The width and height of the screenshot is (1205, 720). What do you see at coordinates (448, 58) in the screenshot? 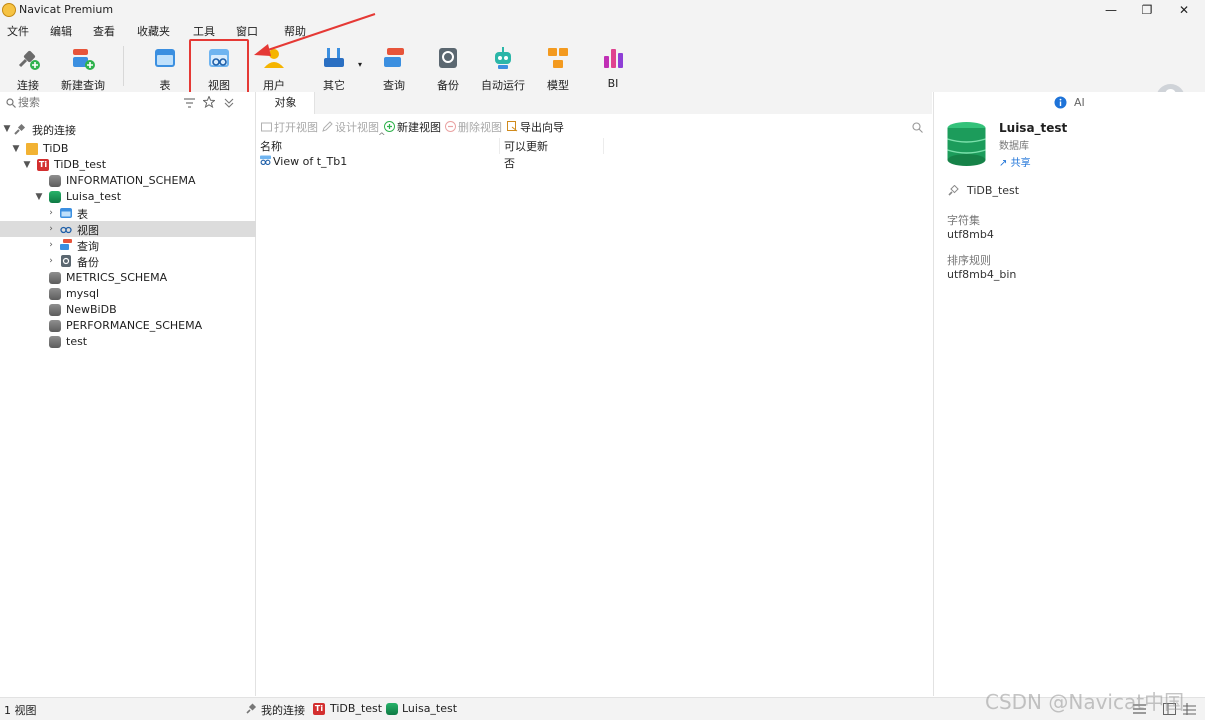
I see `backup-icon` at bounding box center [448, 58].